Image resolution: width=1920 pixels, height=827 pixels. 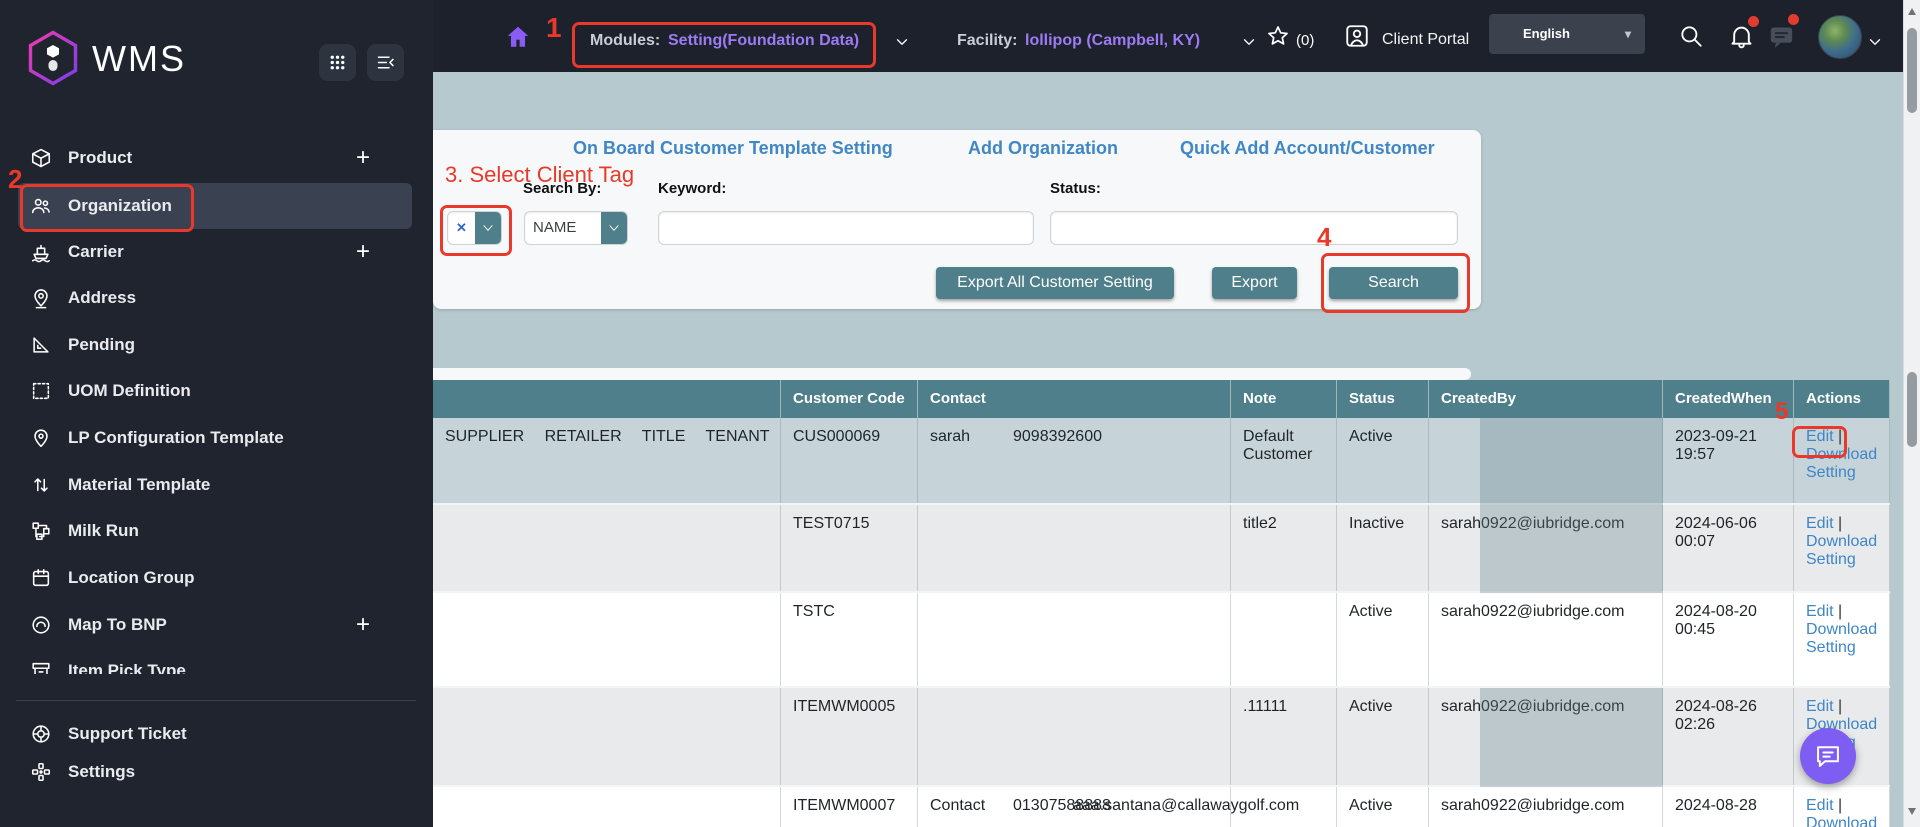 What do you see at coordinates (1912, 11) in the screenshot?
I see `scroll-up-arrow` at bounding box center [1912, 11].